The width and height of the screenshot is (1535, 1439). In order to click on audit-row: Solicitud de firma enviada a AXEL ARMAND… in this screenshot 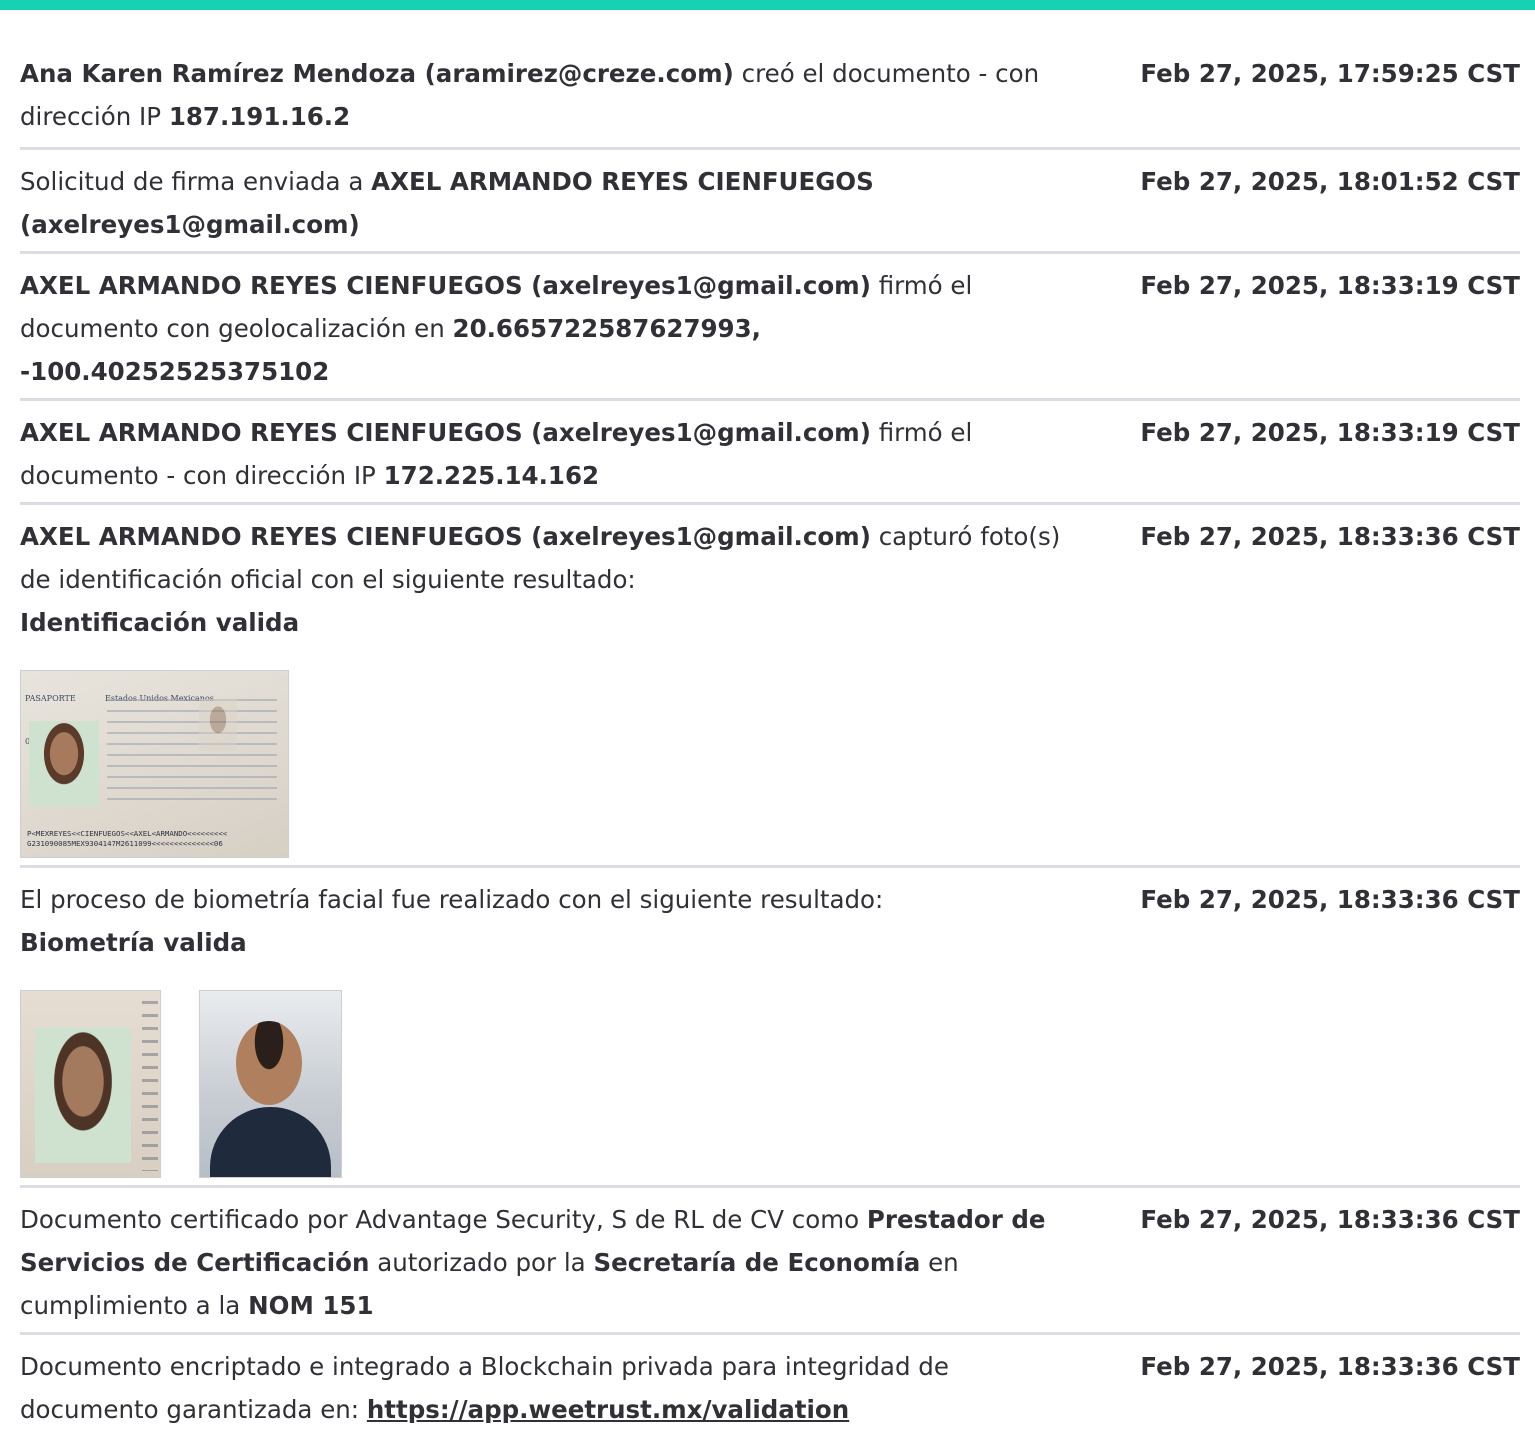, I will do `click(770, 202)`.